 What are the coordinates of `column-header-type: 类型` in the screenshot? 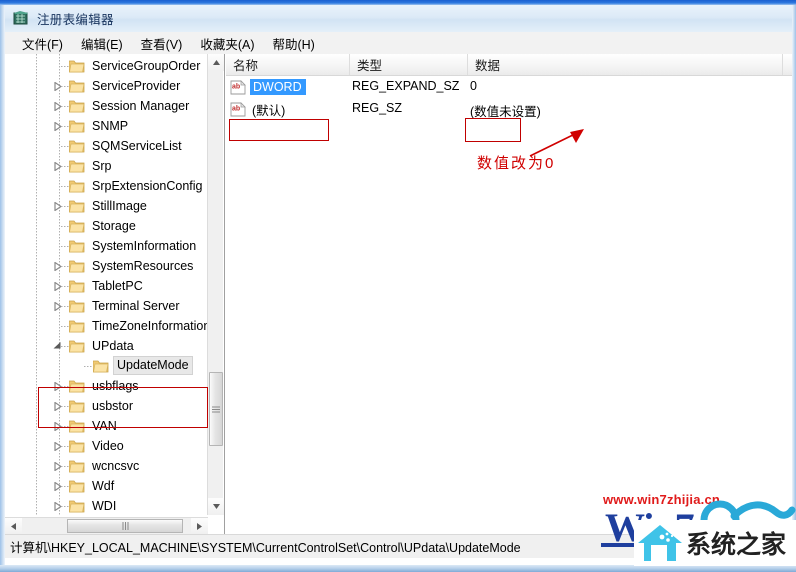 It's located at (409, 64).